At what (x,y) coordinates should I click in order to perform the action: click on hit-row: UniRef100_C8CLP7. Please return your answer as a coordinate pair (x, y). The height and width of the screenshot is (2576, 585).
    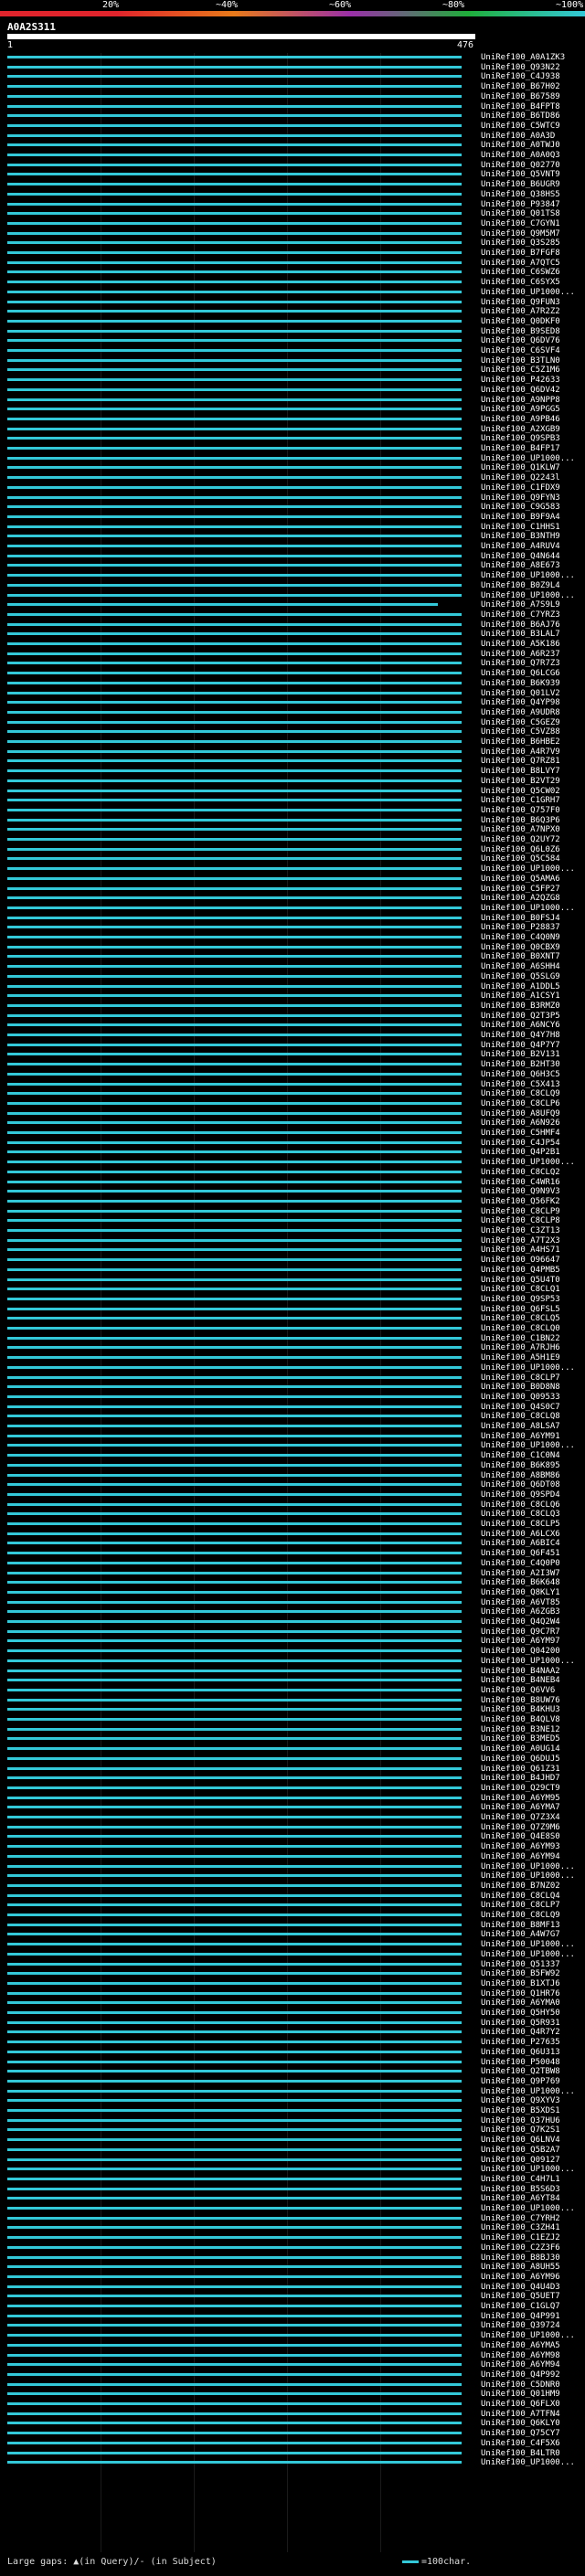
    Looking at the image, I should click on (293, 1378).